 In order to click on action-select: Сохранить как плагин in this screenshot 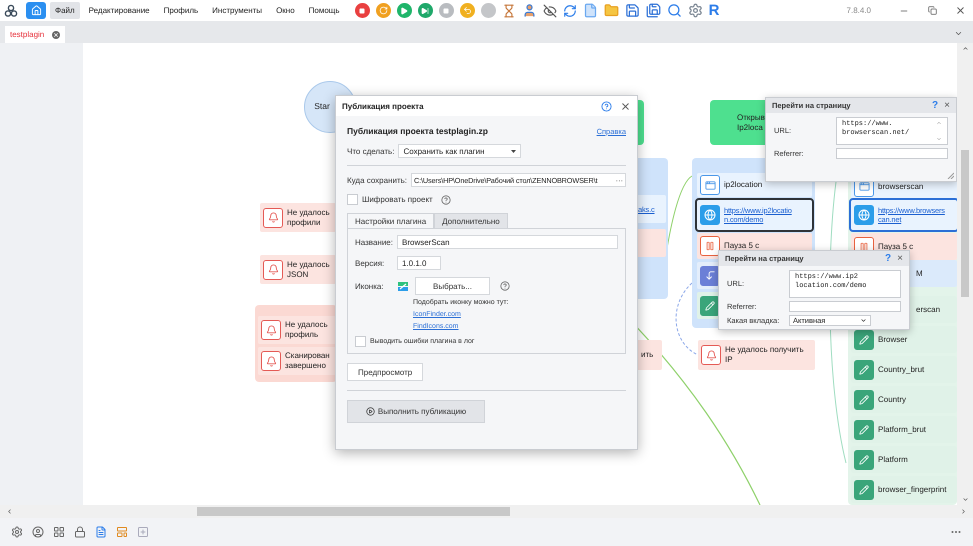, I will do `click(460, 151)`.